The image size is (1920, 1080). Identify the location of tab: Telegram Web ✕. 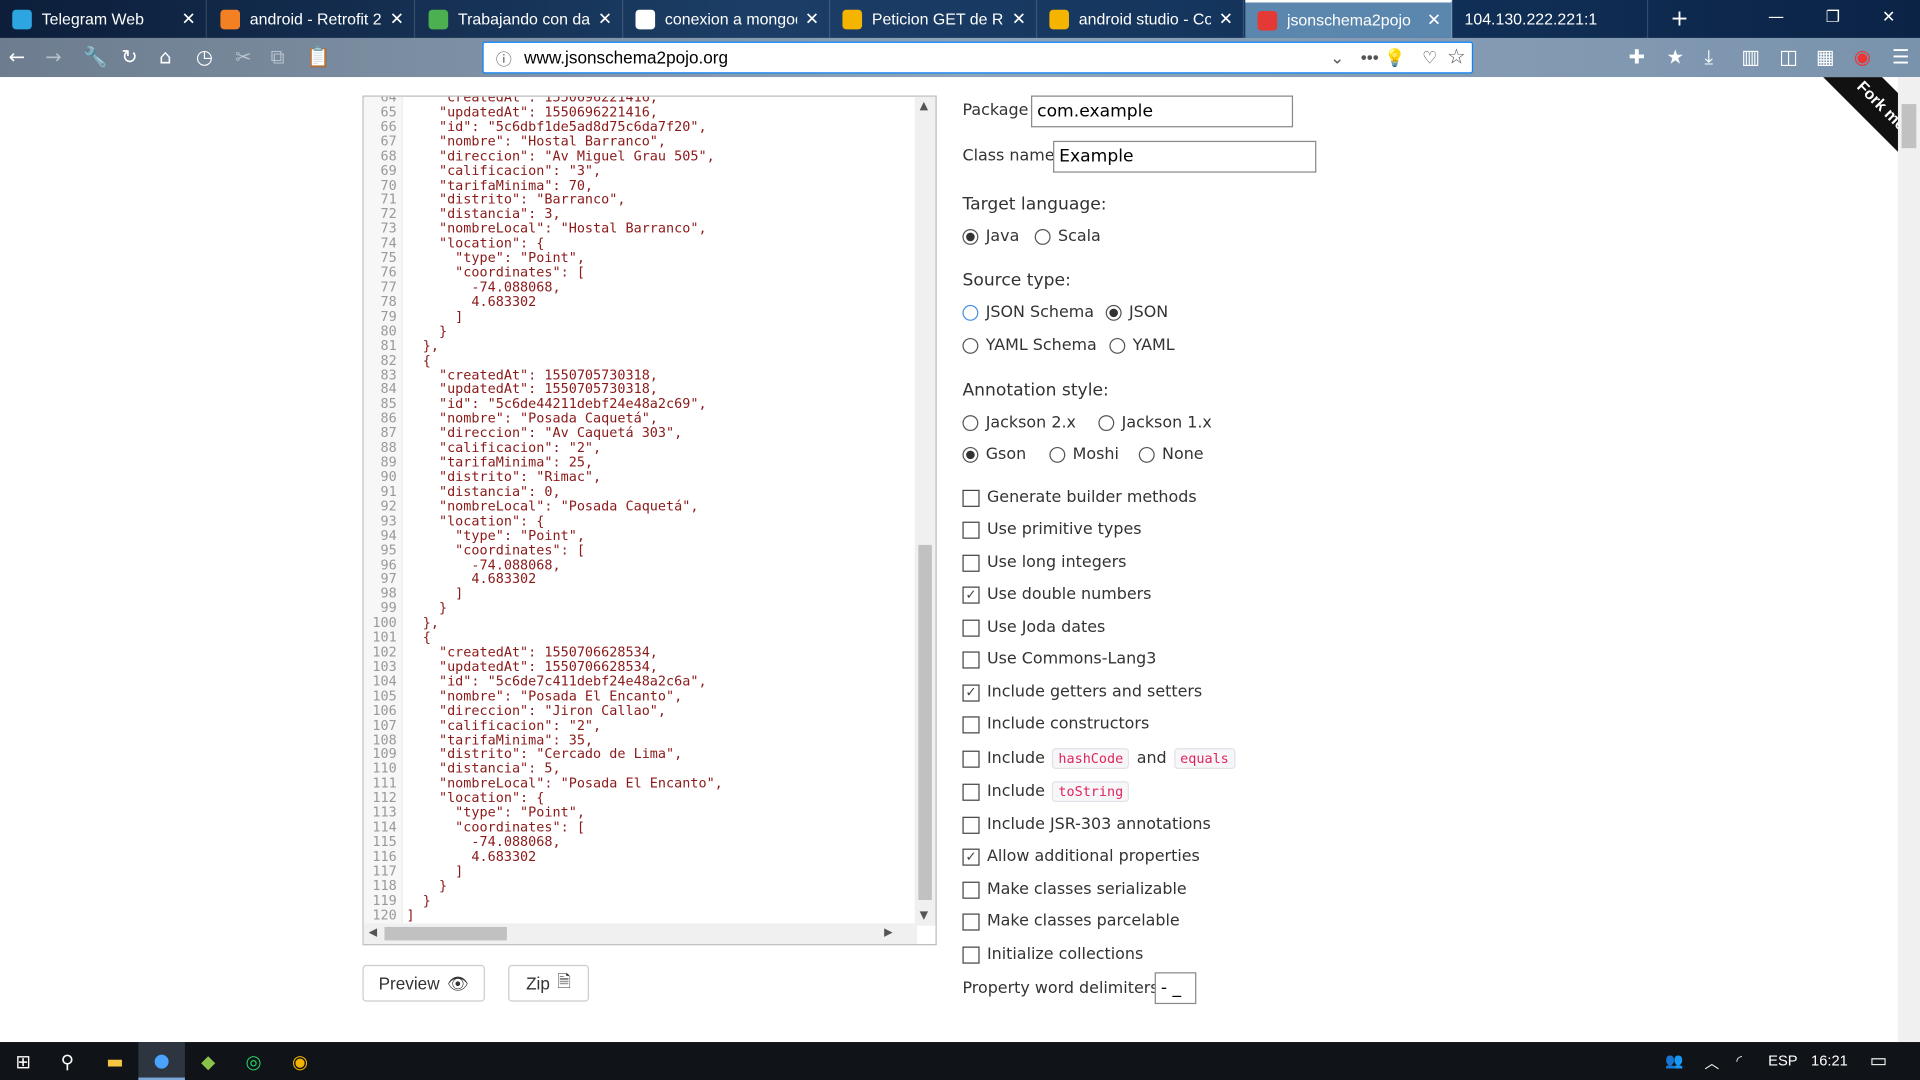
(103, 19).